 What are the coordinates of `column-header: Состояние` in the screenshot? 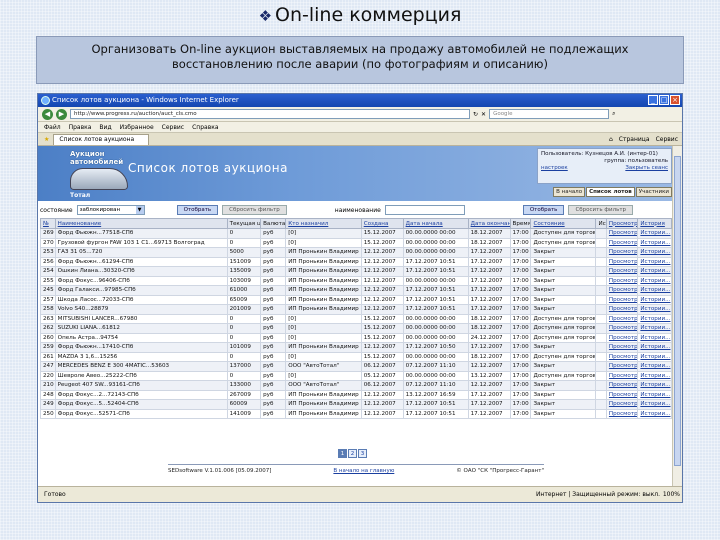 It's located at (563, 223).